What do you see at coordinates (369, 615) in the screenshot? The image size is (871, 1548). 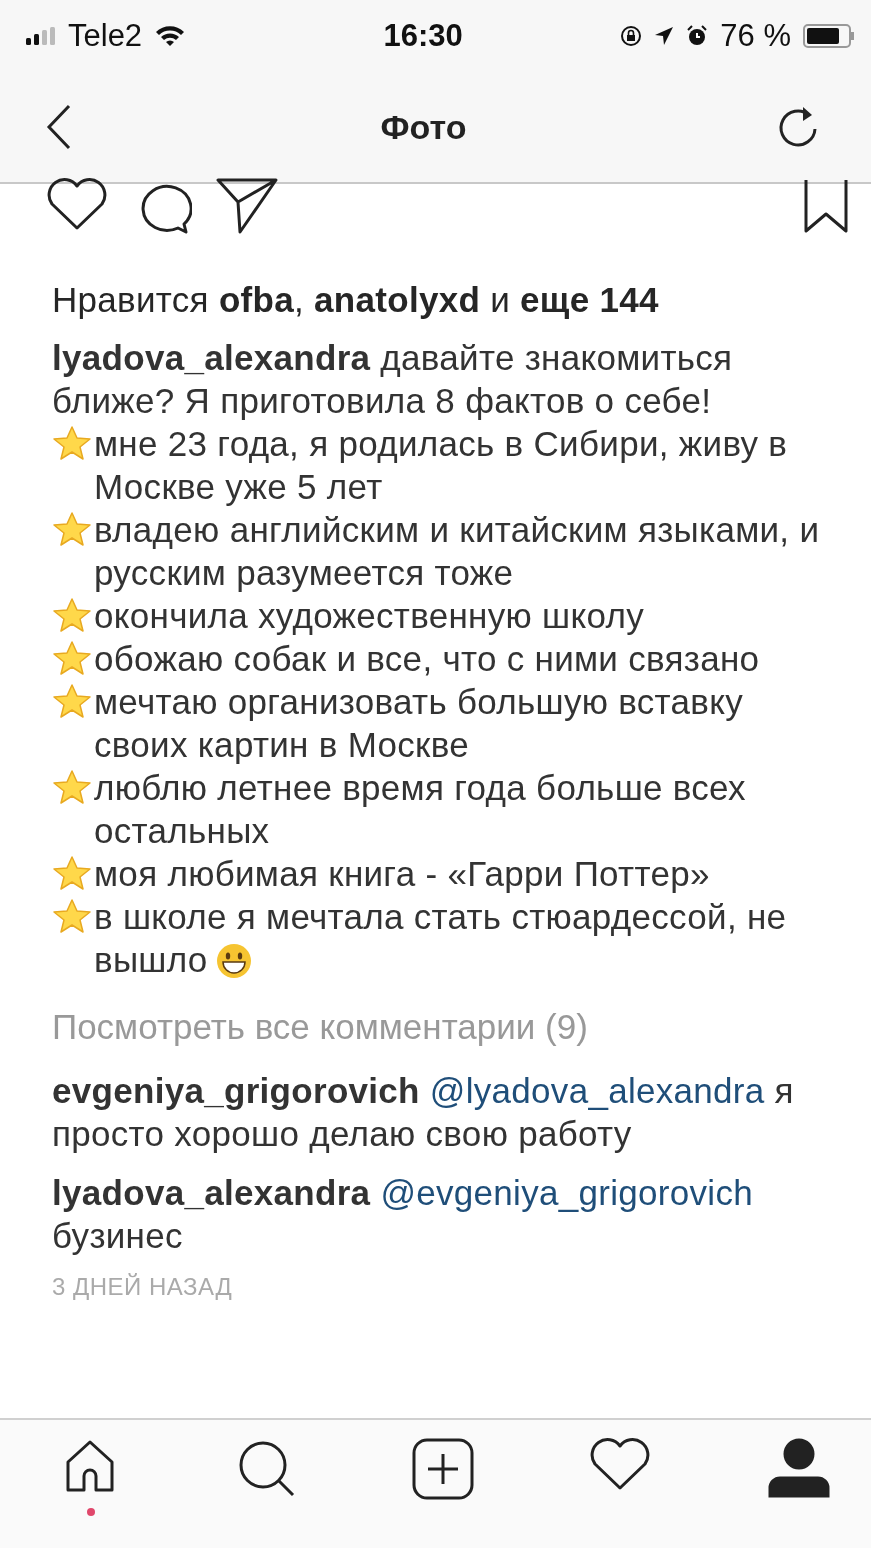 I see `fact-text: окончила художественную школу` at bounding box center [369, 615].